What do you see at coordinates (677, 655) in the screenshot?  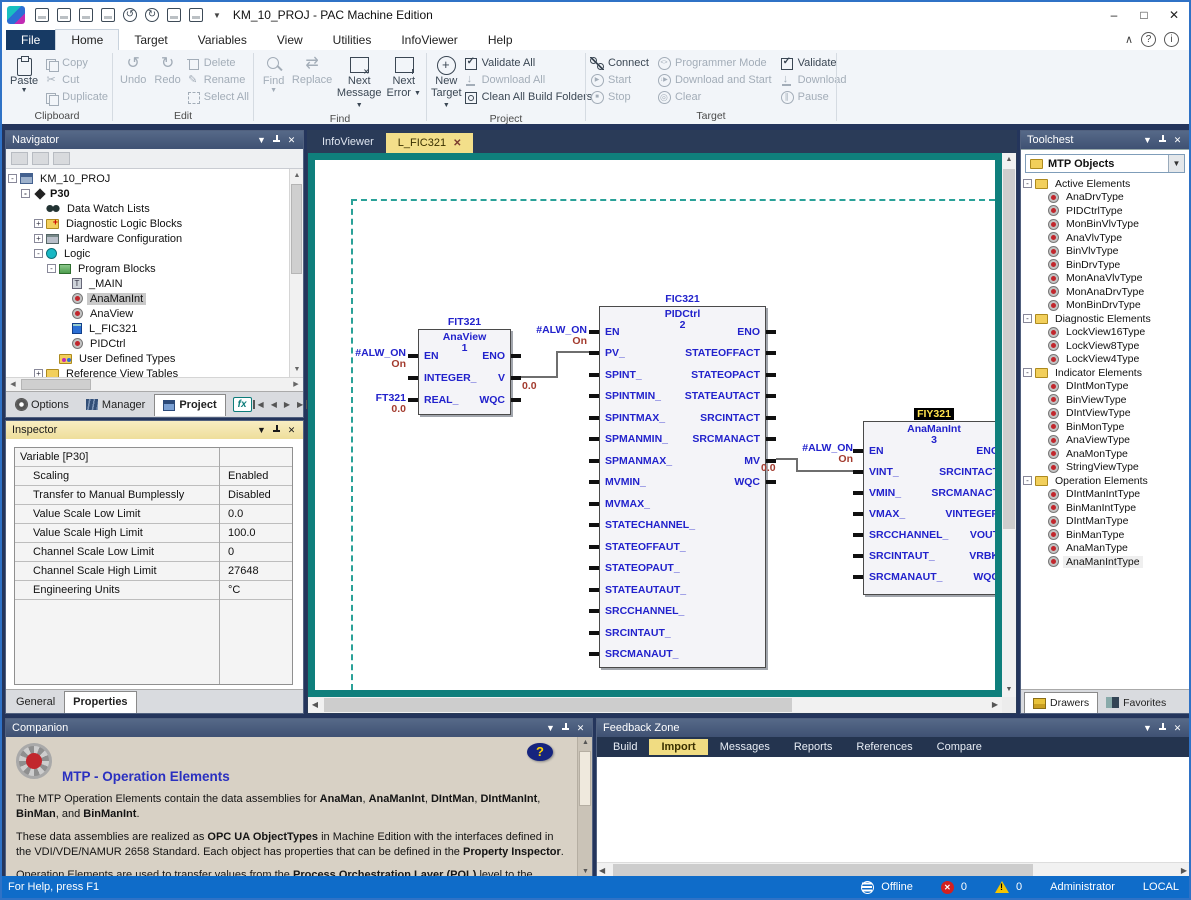 I see `input-pin: SRCMANAUT_` at bounding box center [677, 655].